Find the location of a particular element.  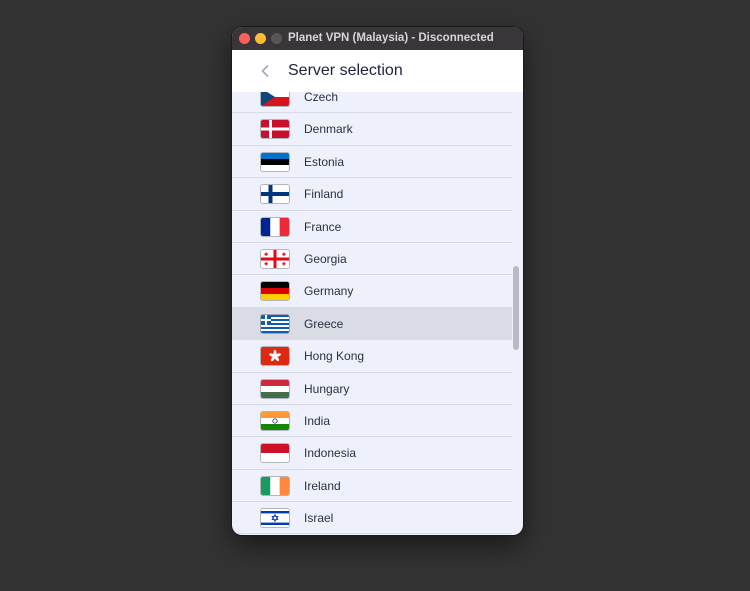

country-row-hungary: Hungary is located at coordinates (372, 389).